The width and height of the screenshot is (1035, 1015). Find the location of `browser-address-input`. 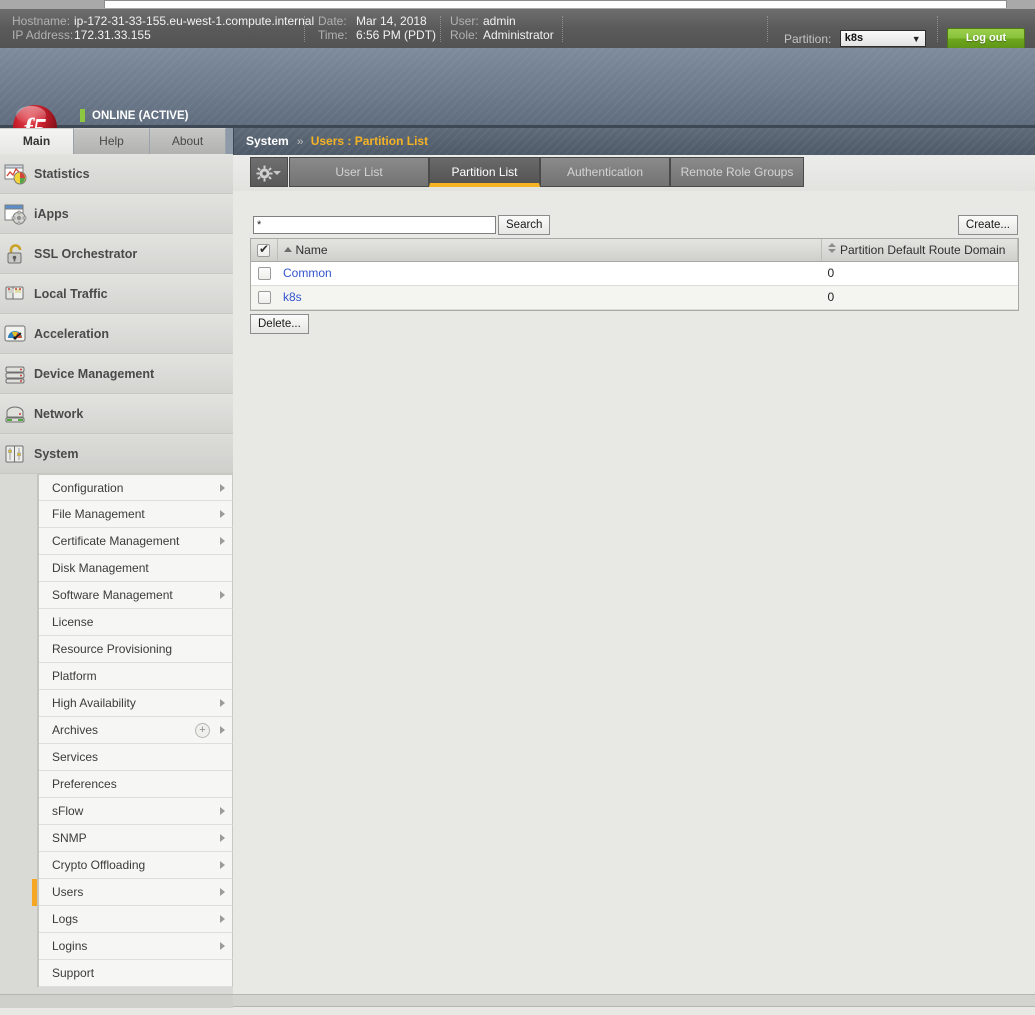

browser-address-input is located at coordinates (555, 4).